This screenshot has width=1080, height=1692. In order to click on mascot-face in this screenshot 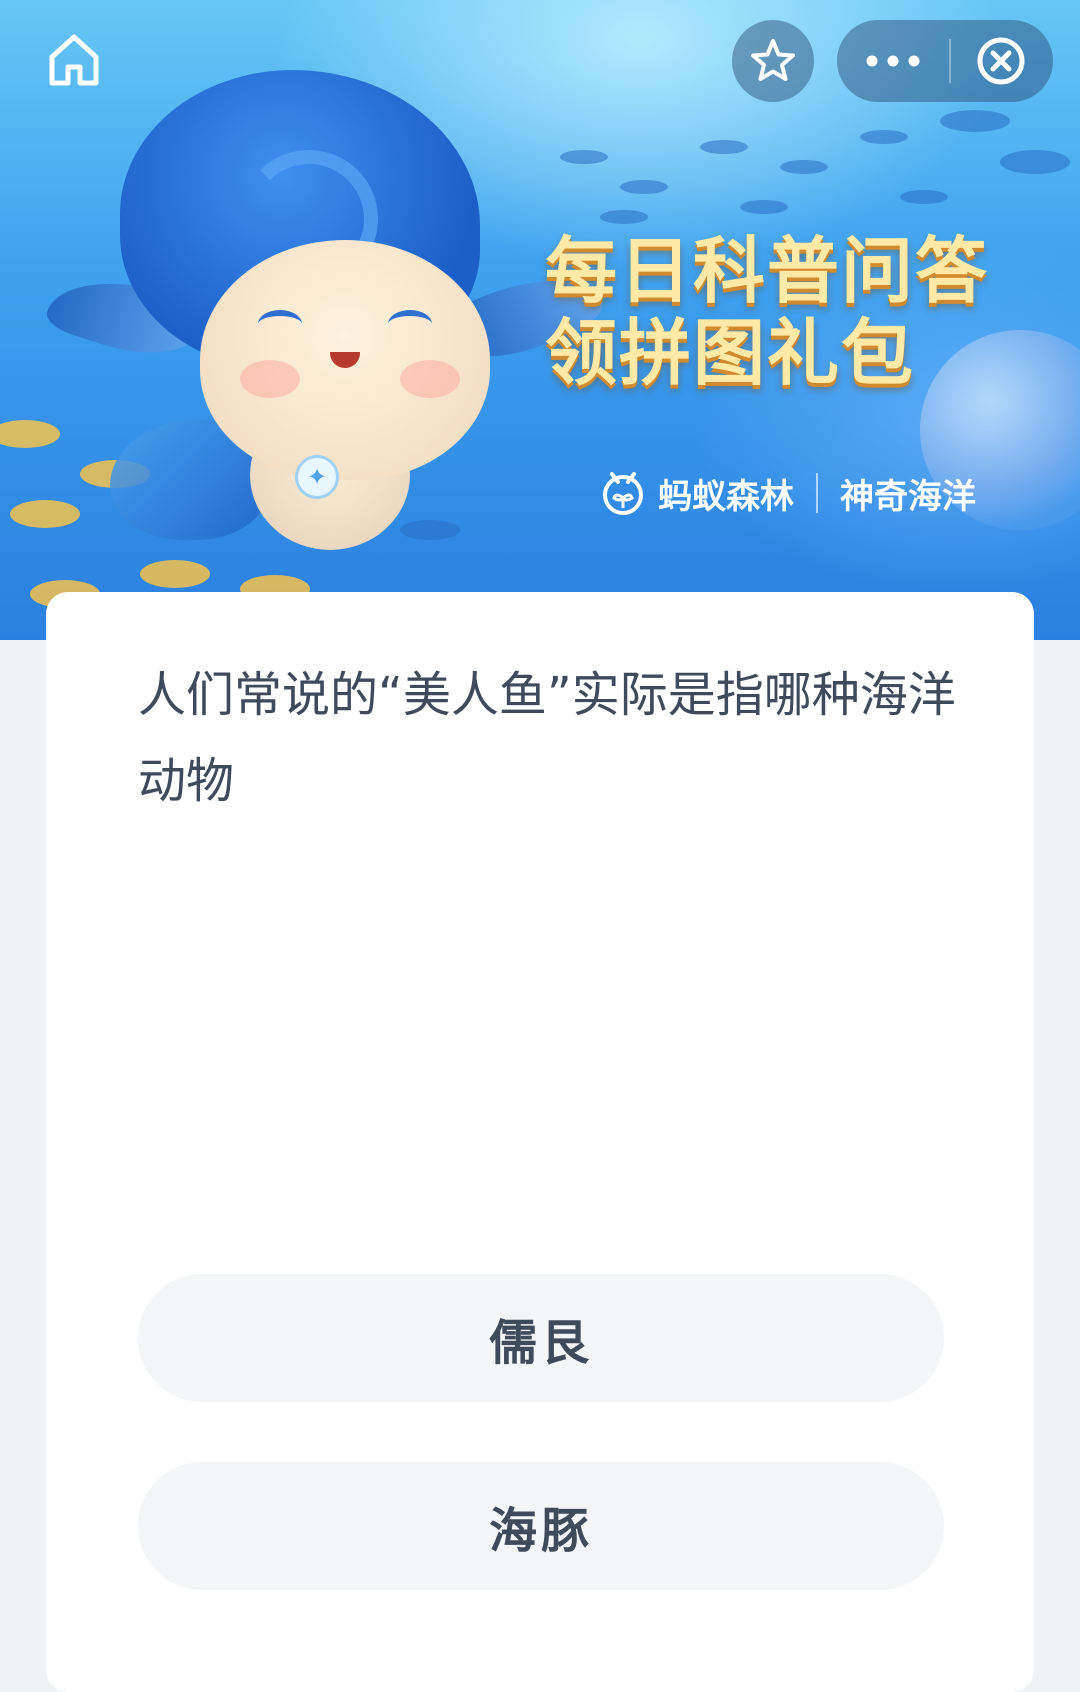, I will do `click(345, 360)`.